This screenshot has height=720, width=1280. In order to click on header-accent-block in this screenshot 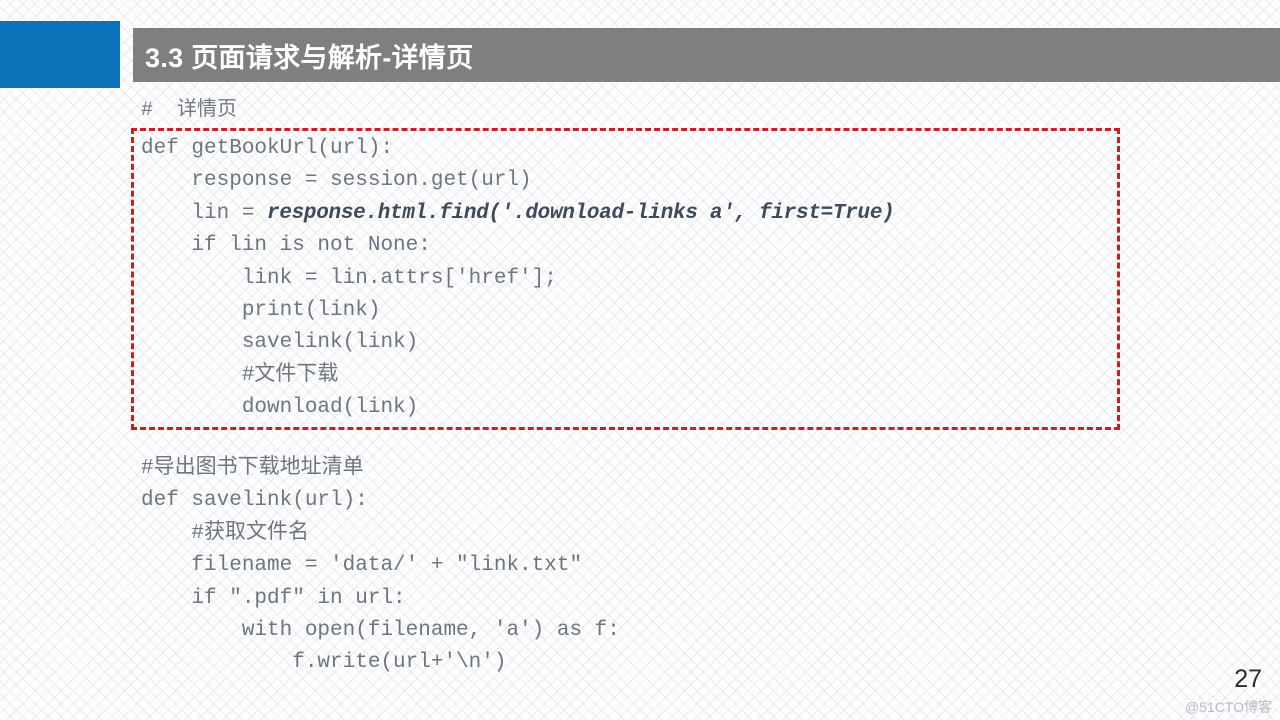, I will do `click(60, 54)`.